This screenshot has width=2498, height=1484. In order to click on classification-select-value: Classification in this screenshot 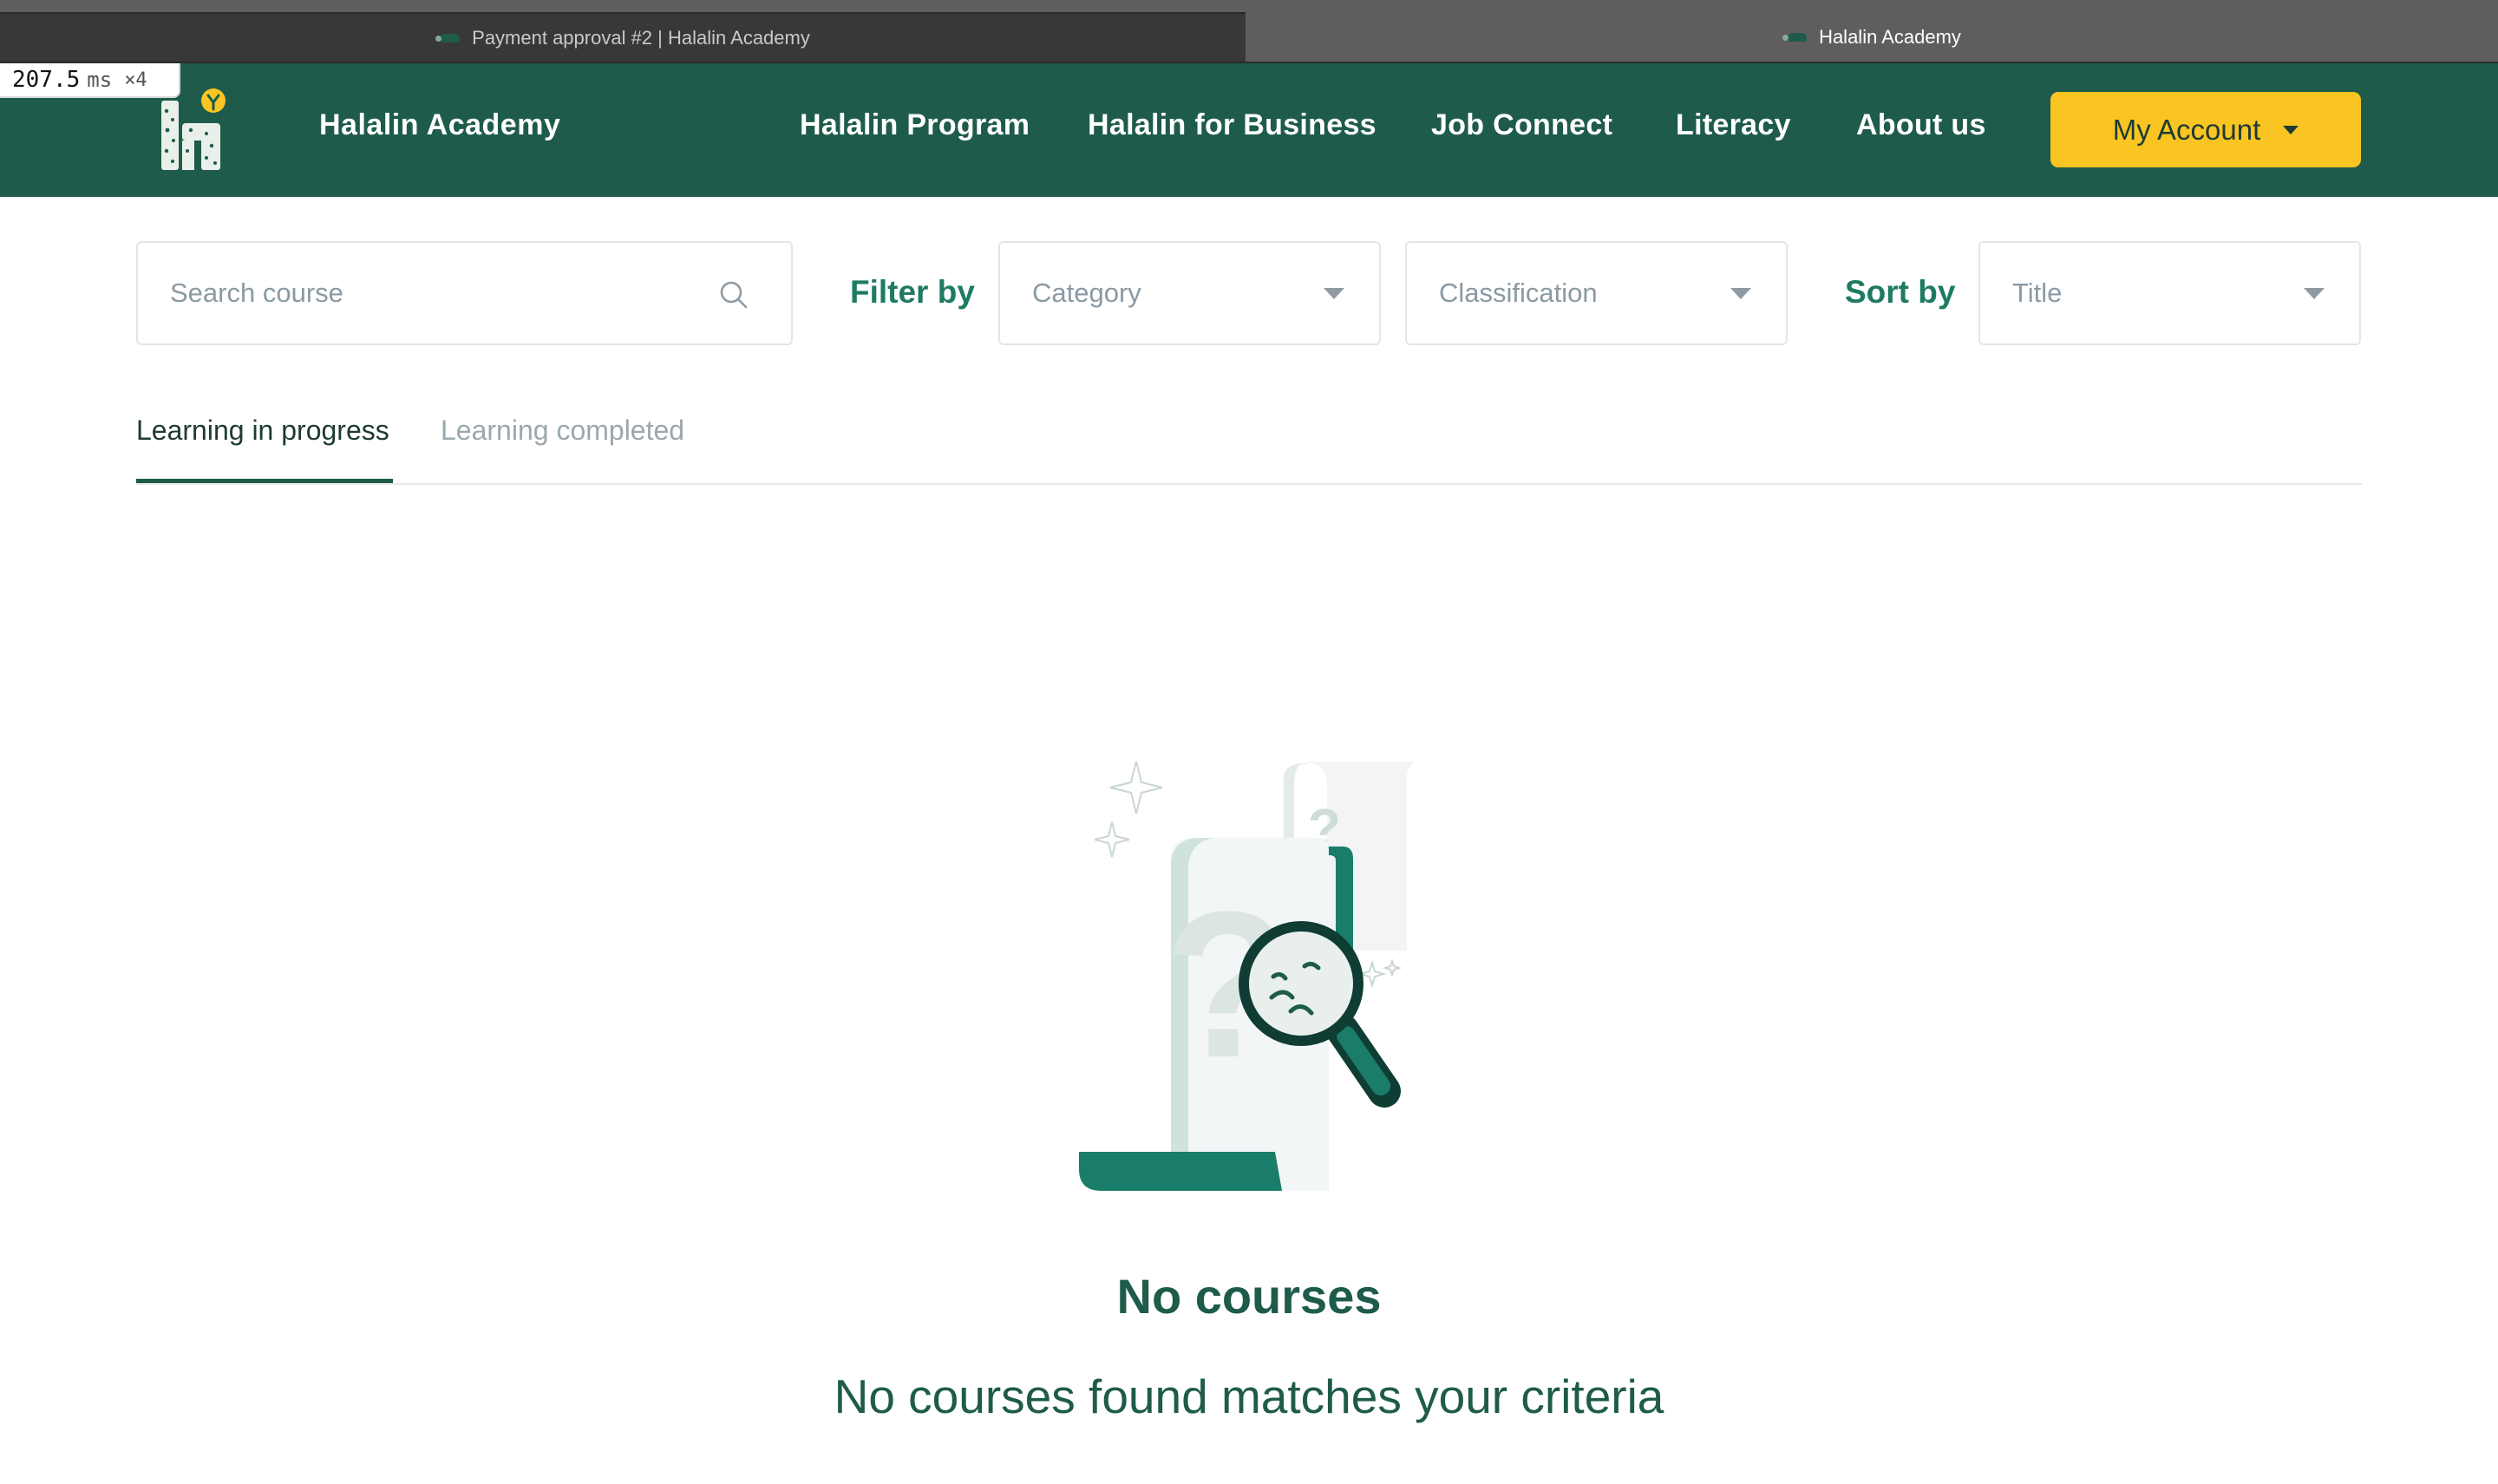, I will do `click(1518, 293)`.